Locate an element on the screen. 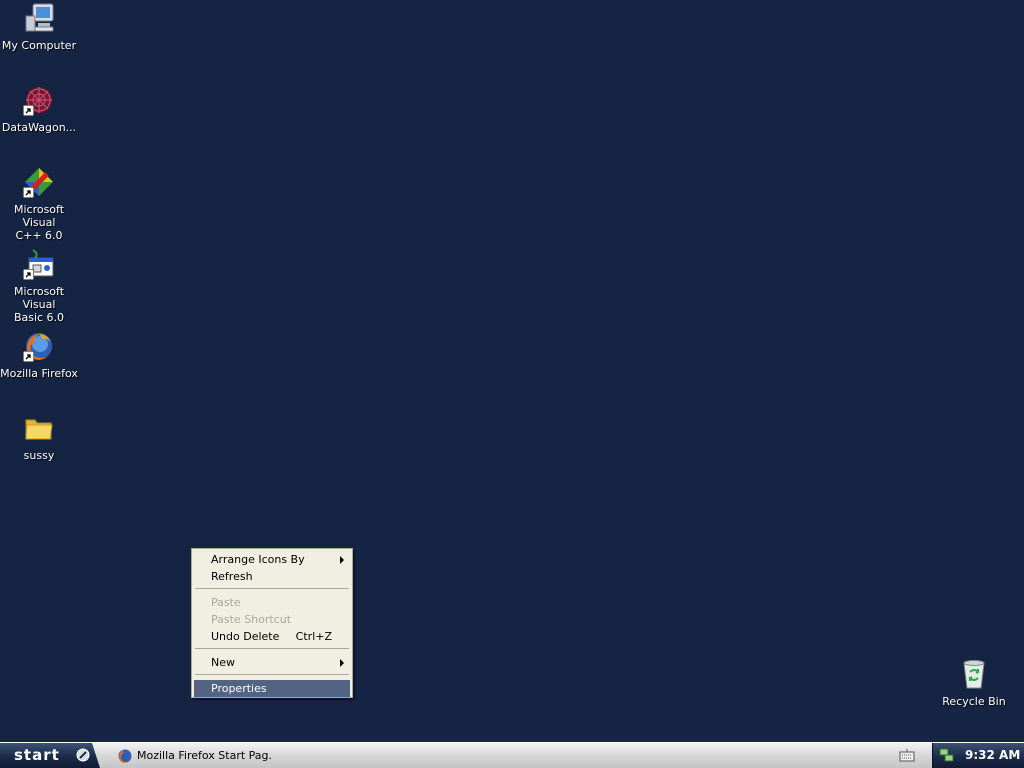 This screenshot has height=768, width=1024. folder-icon is located at coordinates (39, 428).